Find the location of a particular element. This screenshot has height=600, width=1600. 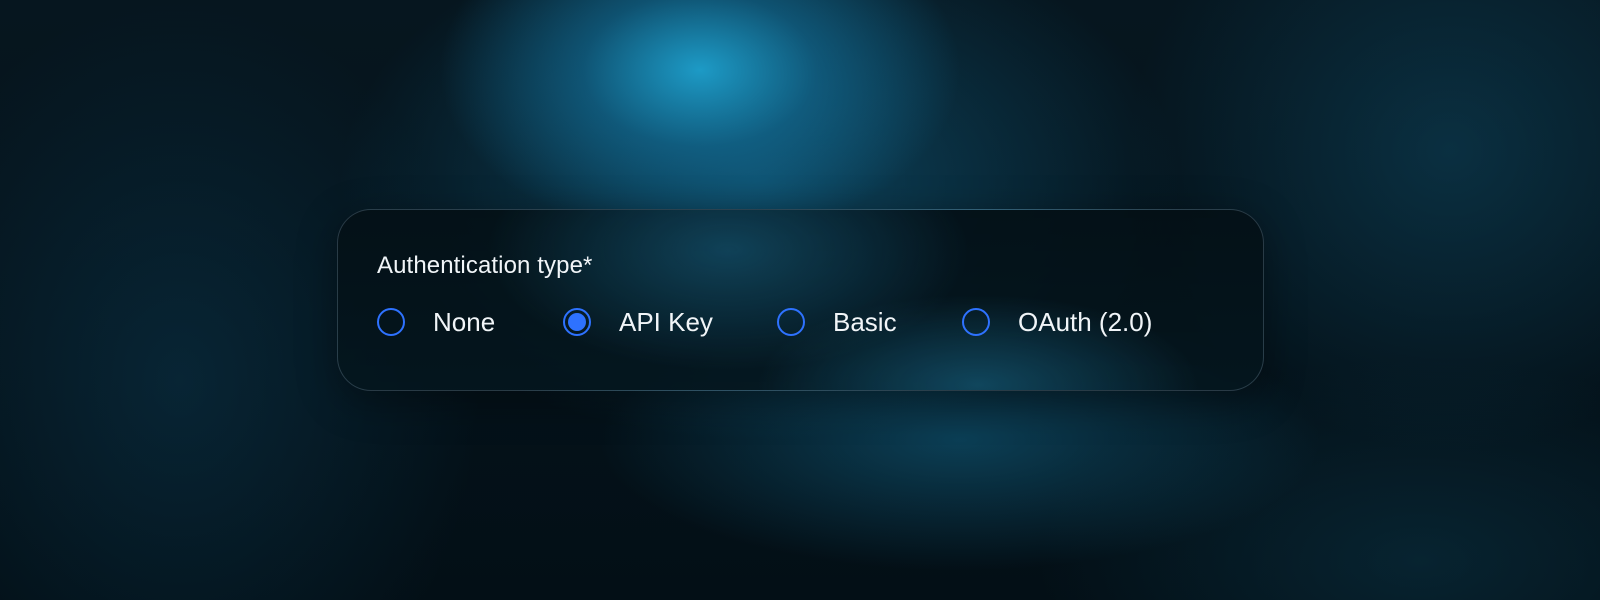

radio-option-api-key: API Key is located at coordinates (638, 322).